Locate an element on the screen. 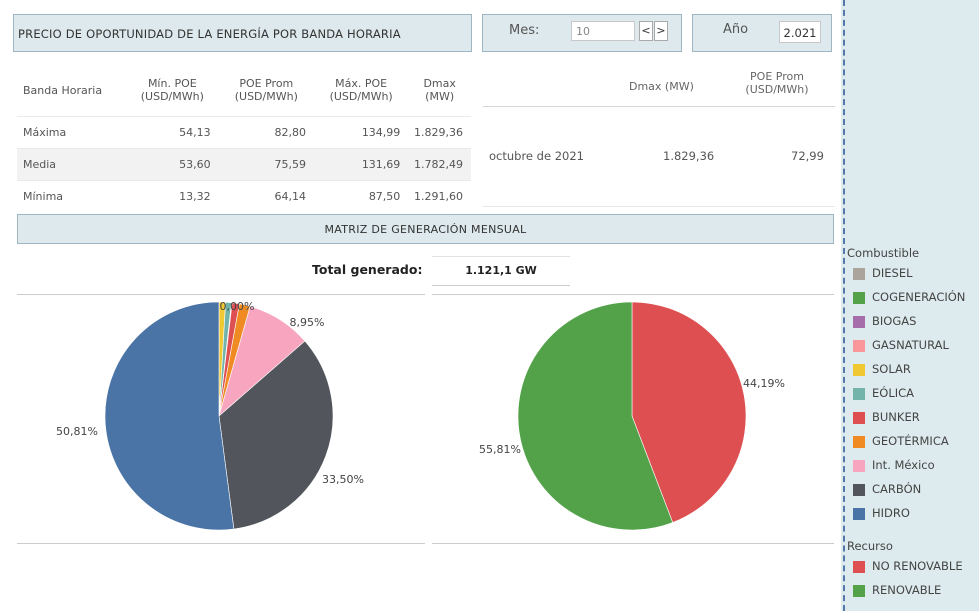 Image resolution: width=979 pixels, height=611 pixels. cell-min-poe: 13,32 is located at coordinates (172, 196).